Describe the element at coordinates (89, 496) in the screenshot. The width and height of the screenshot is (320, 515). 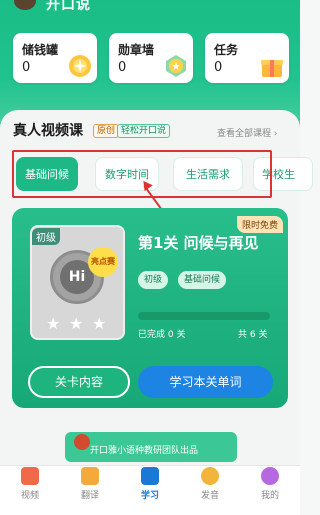
I see `nav-label: 翻译` at that location.